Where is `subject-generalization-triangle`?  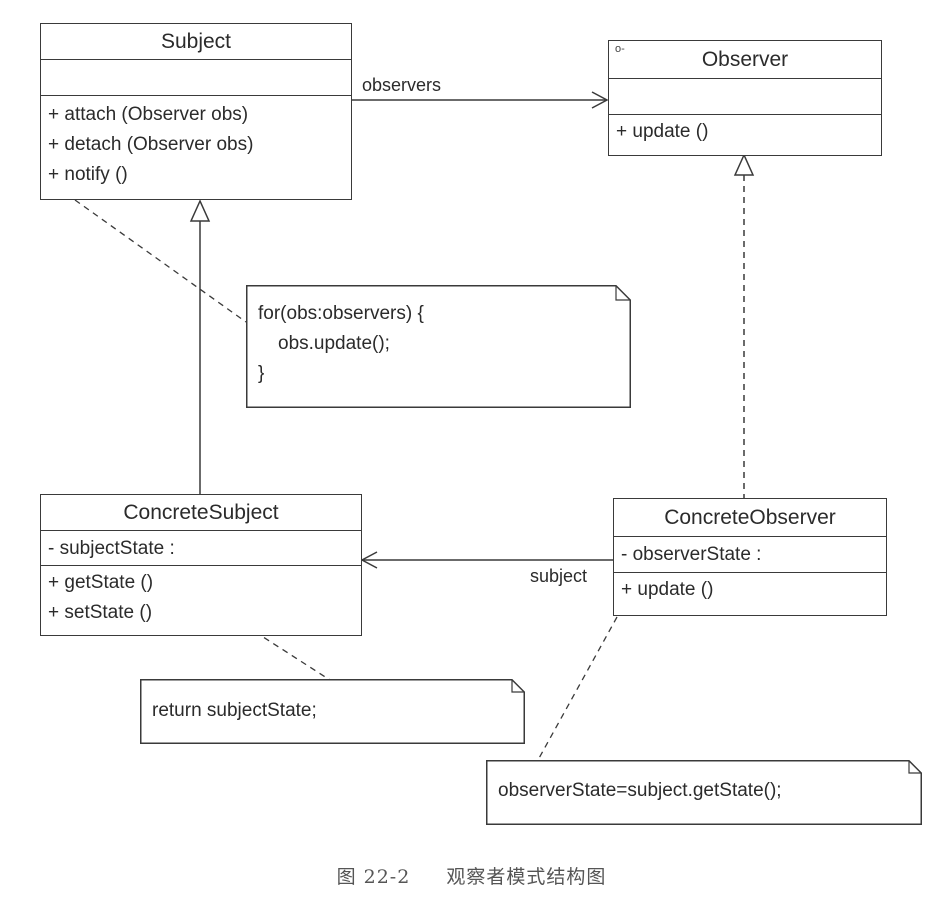
subject-generalization-triangle is located at coordinates (200, 210).